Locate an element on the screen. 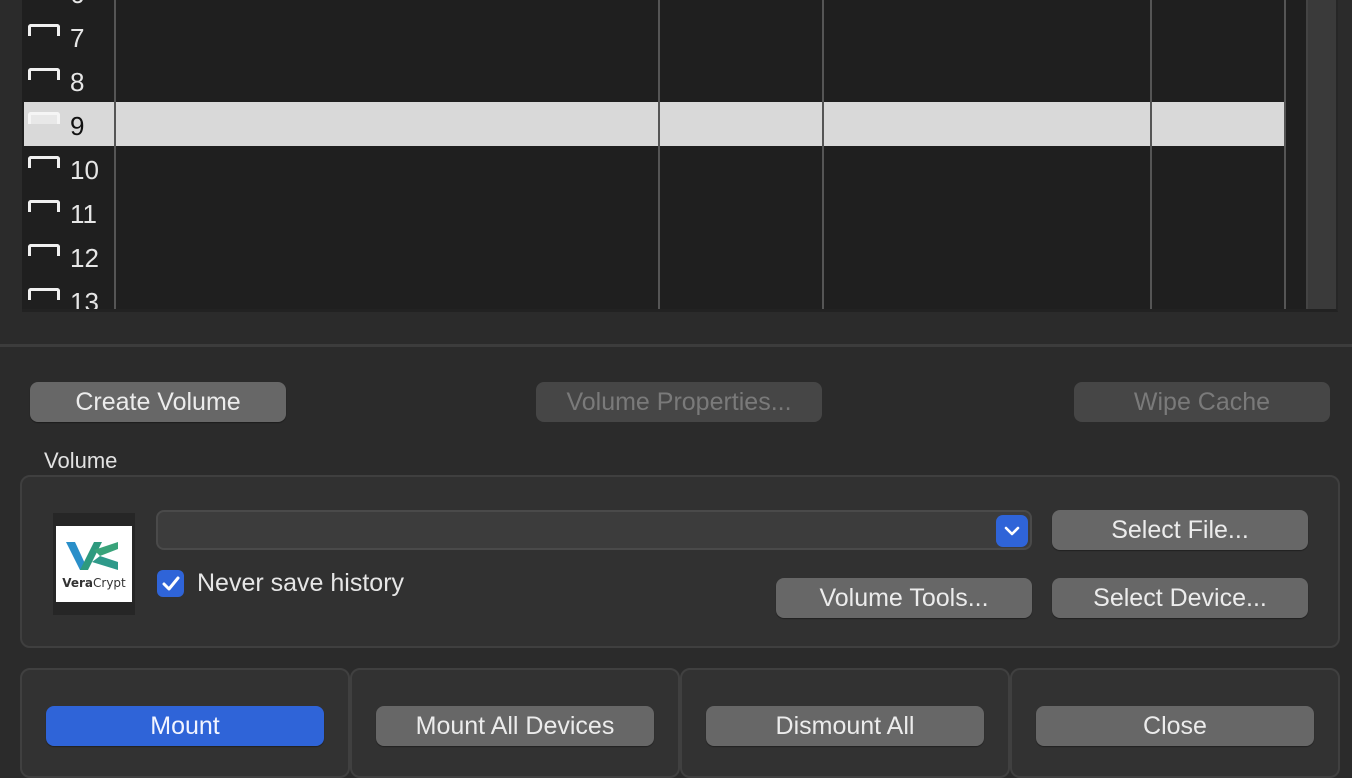 The width and height of the screenshot is (1352, 778). chevron-down-icon is located at coordinates (1012, 531).